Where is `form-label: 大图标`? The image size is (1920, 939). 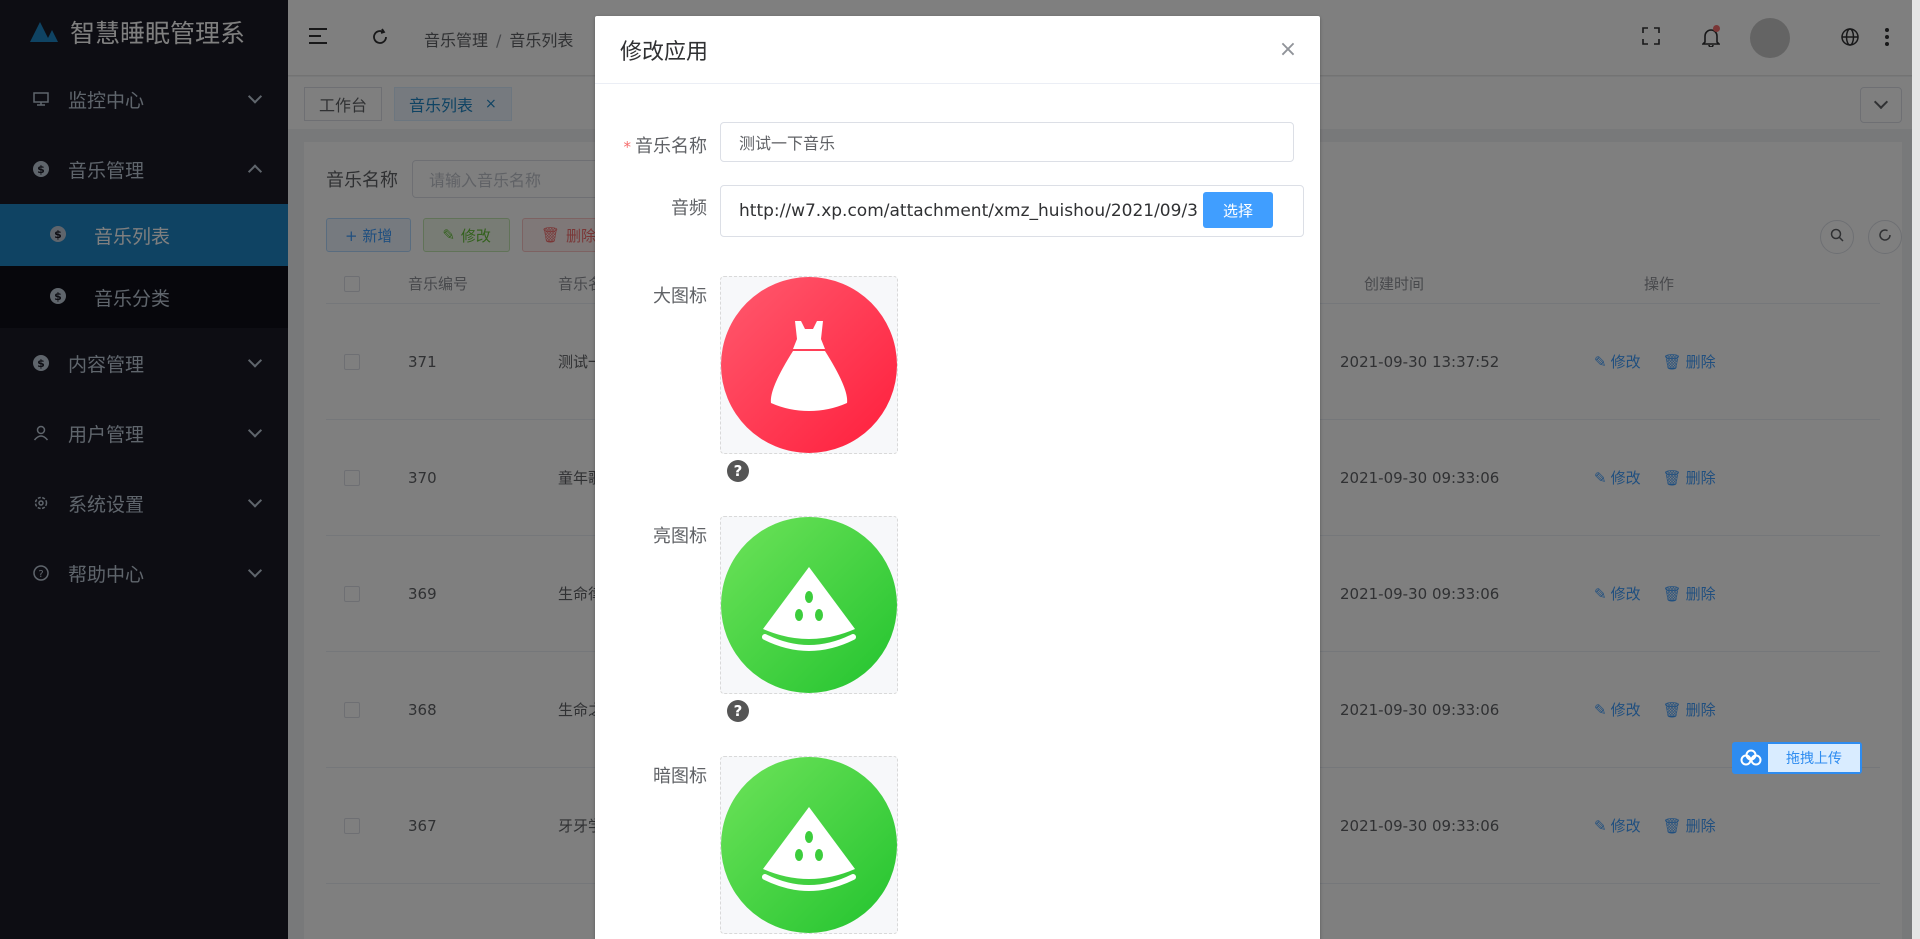
form-label: 大图标 is located at coordinates (680, 296).